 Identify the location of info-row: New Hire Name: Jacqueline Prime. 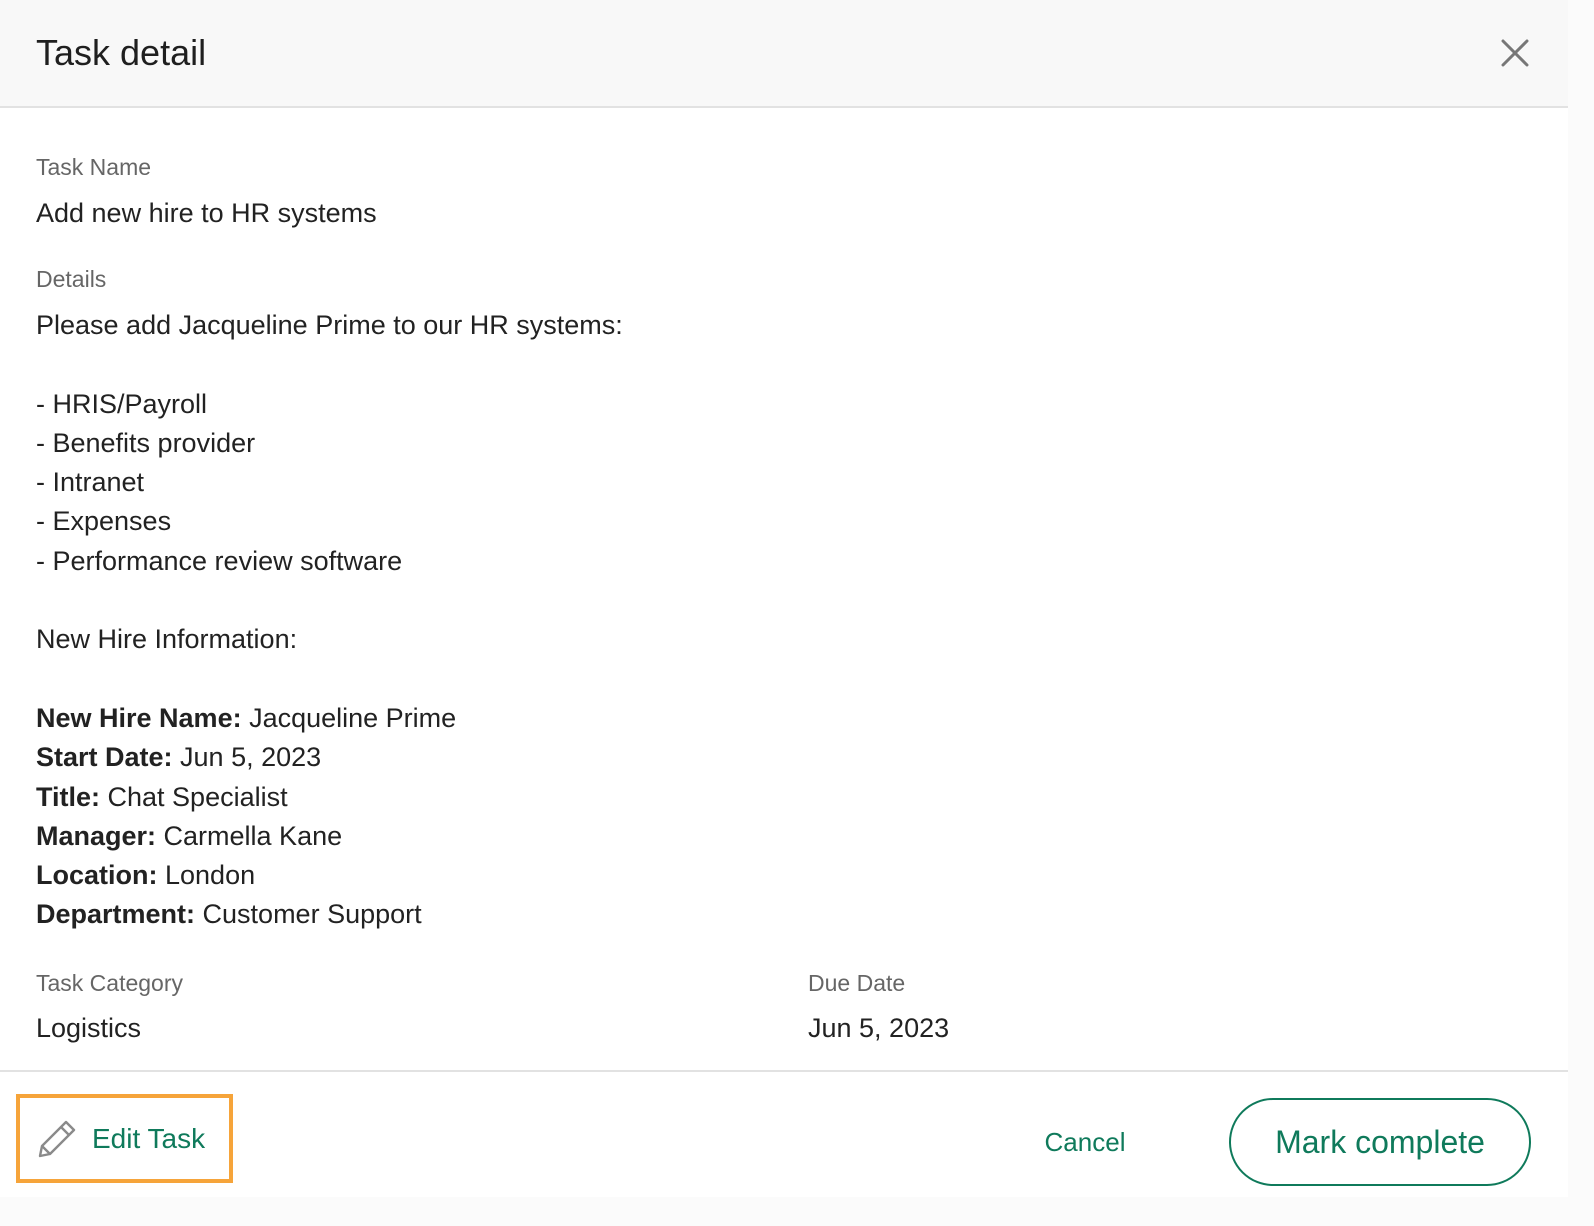
(636, 718).